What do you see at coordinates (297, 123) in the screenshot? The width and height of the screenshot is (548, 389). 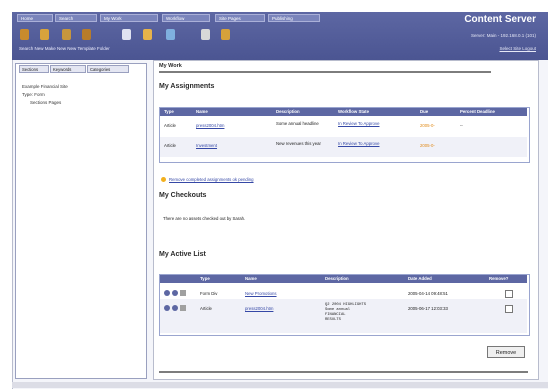 I see `row1-desc: Some annual headline` at bounding box center [297, 123].